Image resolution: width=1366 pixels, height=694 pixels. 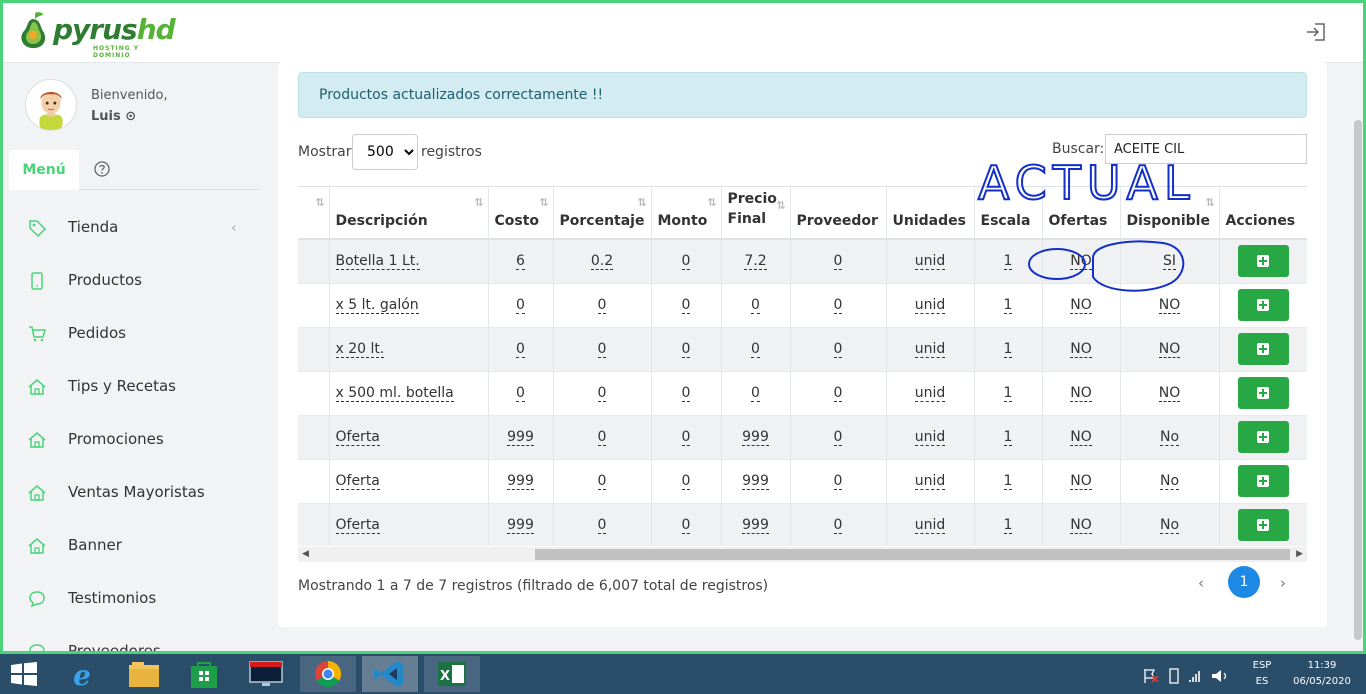 What do you see at coordinates (1358, 380) in the screenshot?
I see `scrollbar-thumb` at bounding box center [1358, 380].